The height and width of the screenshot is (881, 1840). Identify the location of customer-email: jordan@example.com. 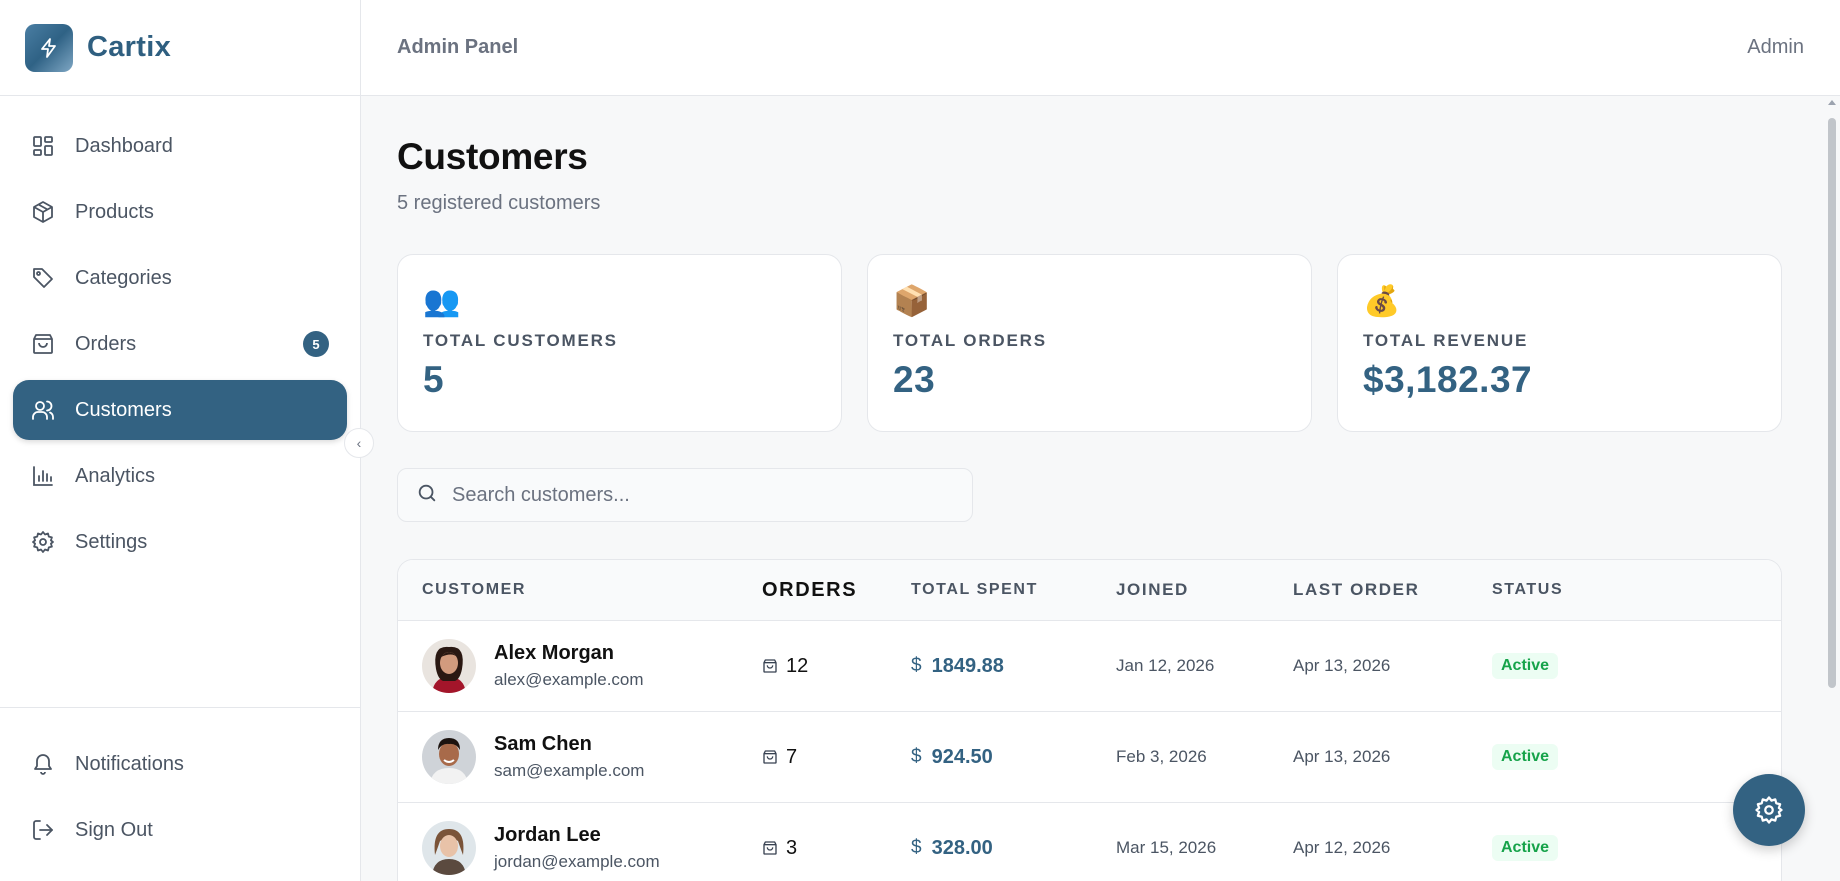
(577, 861).